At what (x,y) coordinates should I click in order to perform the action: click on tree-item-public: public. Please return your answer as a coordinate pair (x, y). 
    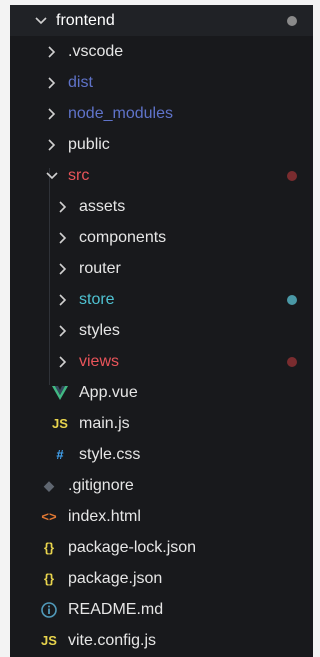
    Looking at the image, I should click on (161, 144).